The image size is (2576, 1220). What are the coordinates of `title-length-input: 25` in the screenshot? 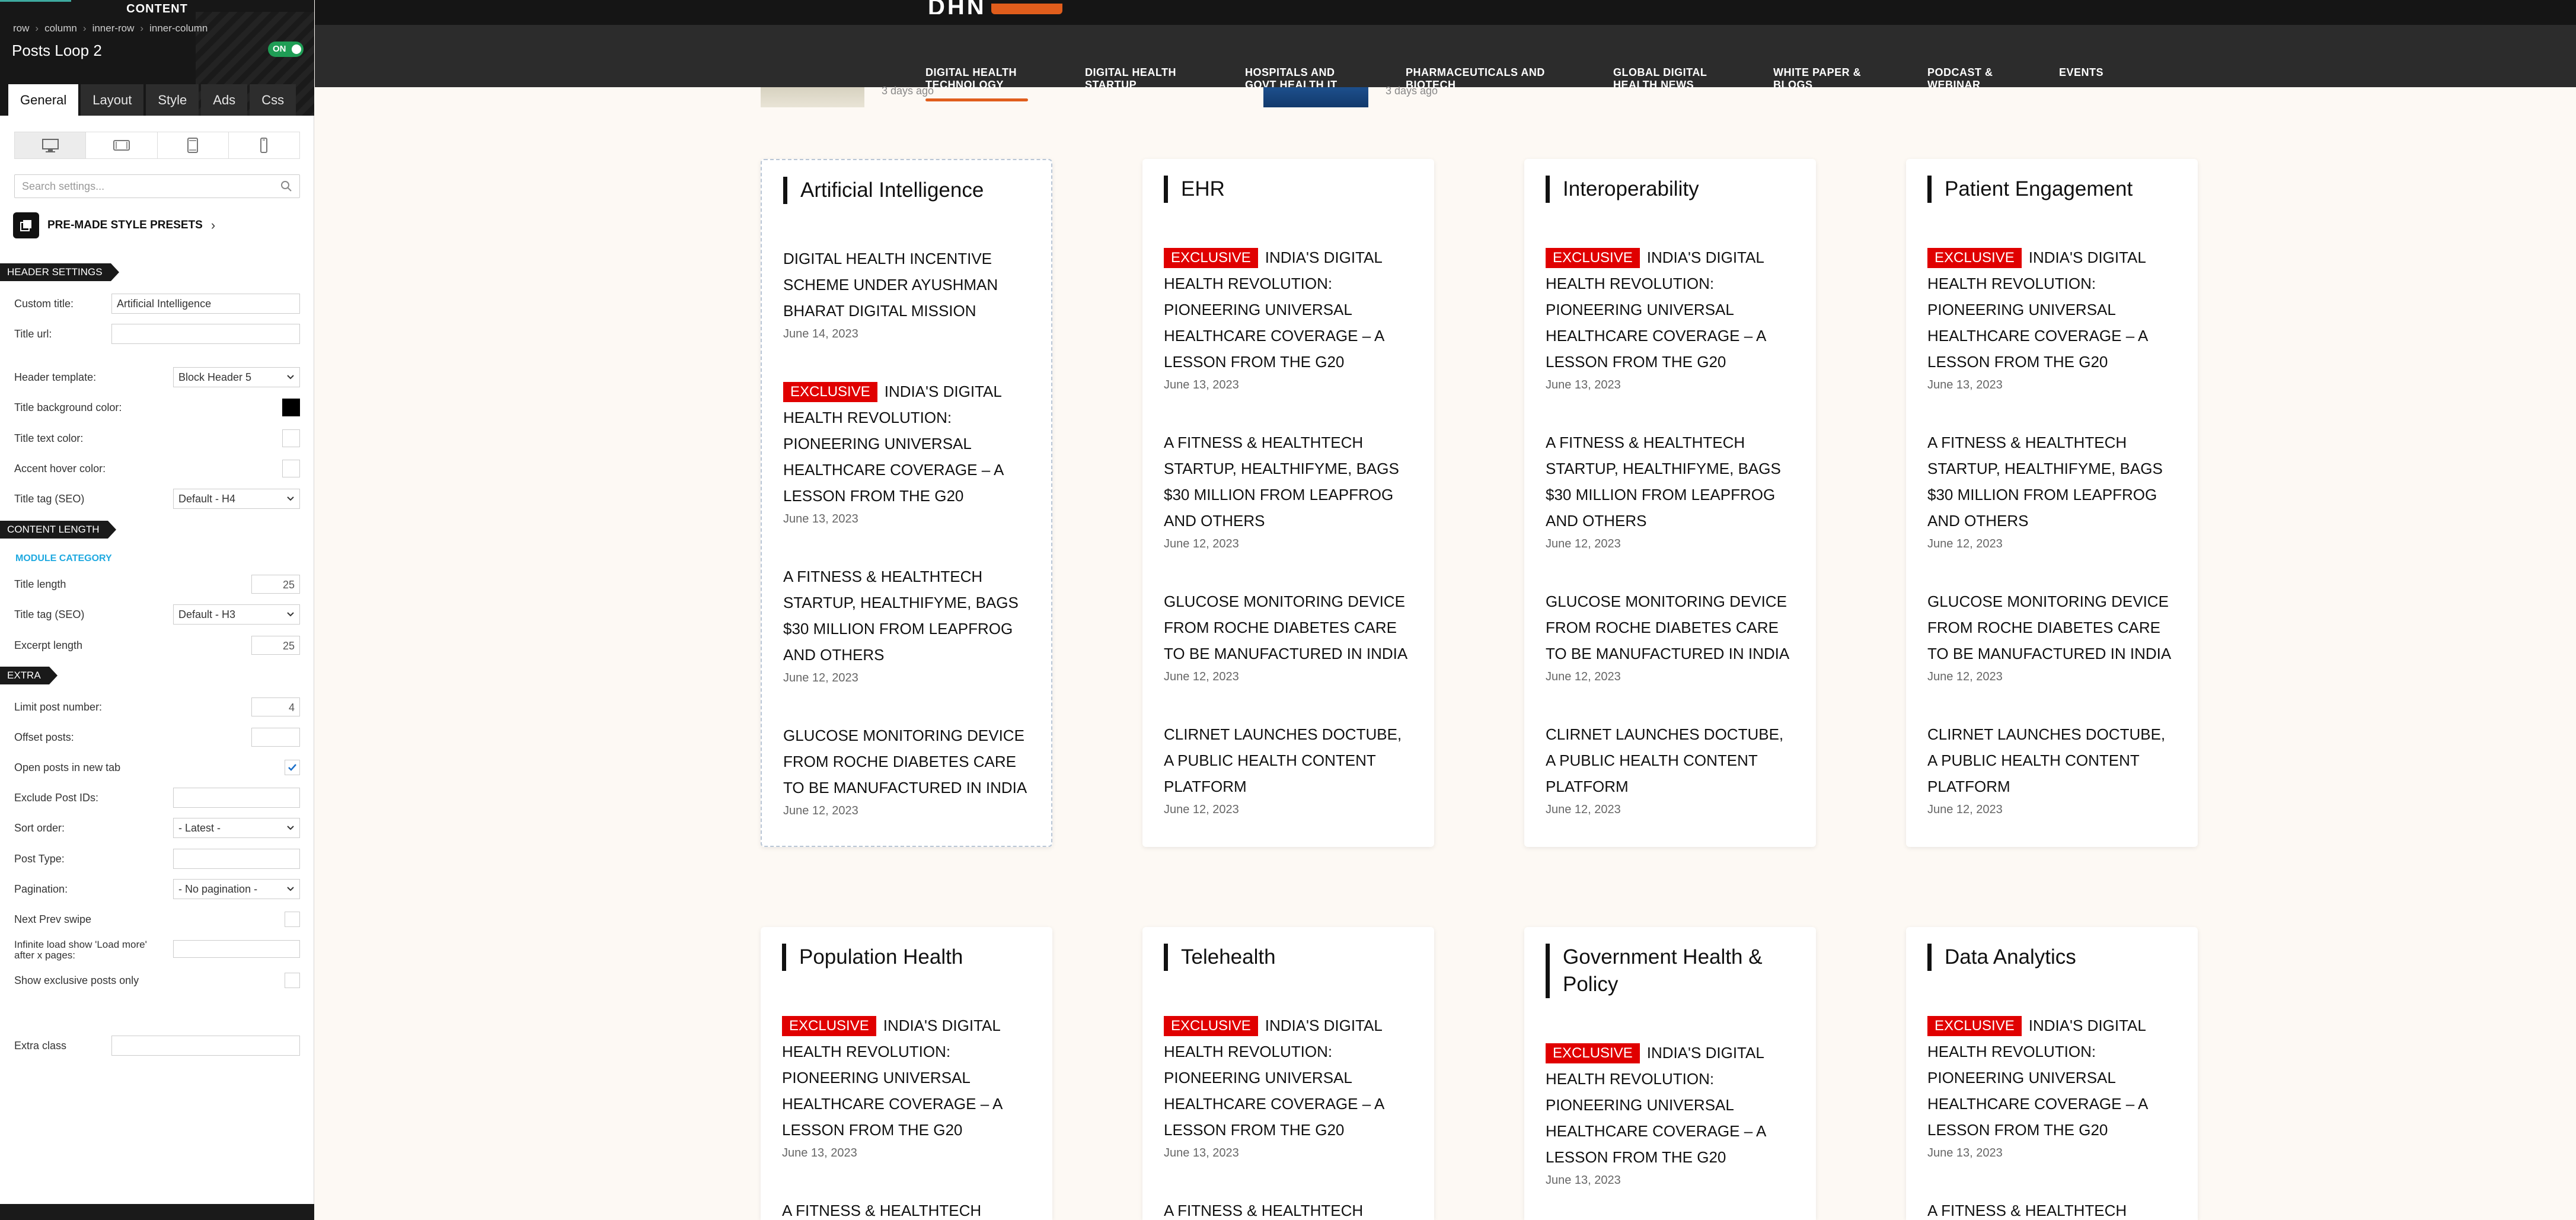 It's located at (275, 584).